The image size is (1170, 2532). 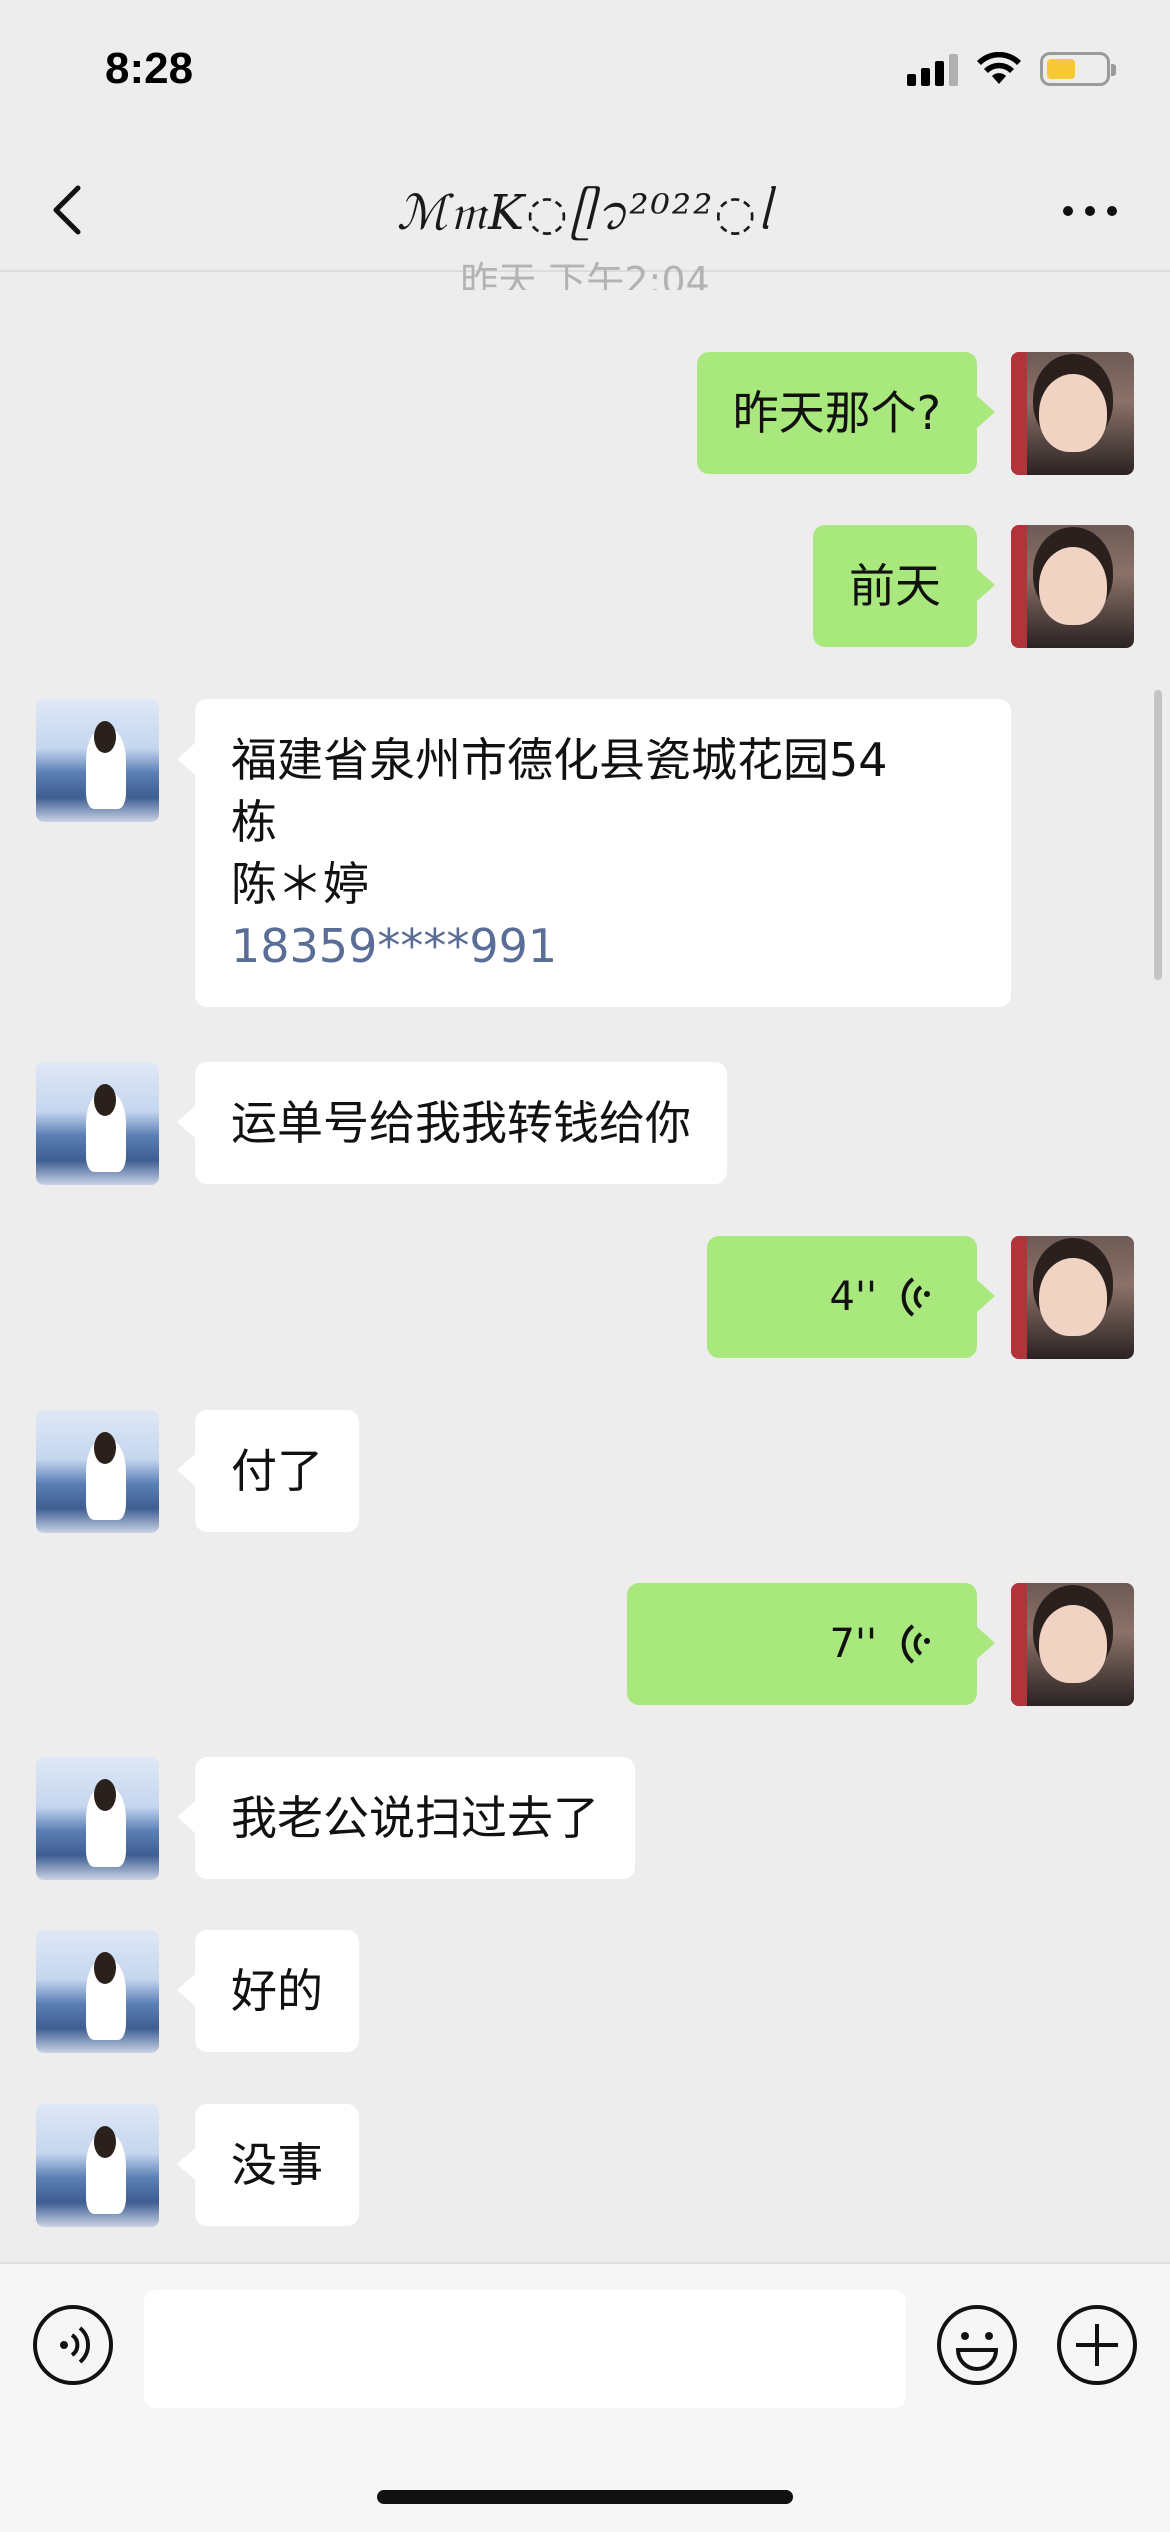 What do you see at coordinates (594, 853) in the screenshot?
I see `message-bubble: 福建省泉州市德化县瓷城花园54 栋 陈＊婷 18359****991` at bounding box center [594, 853].